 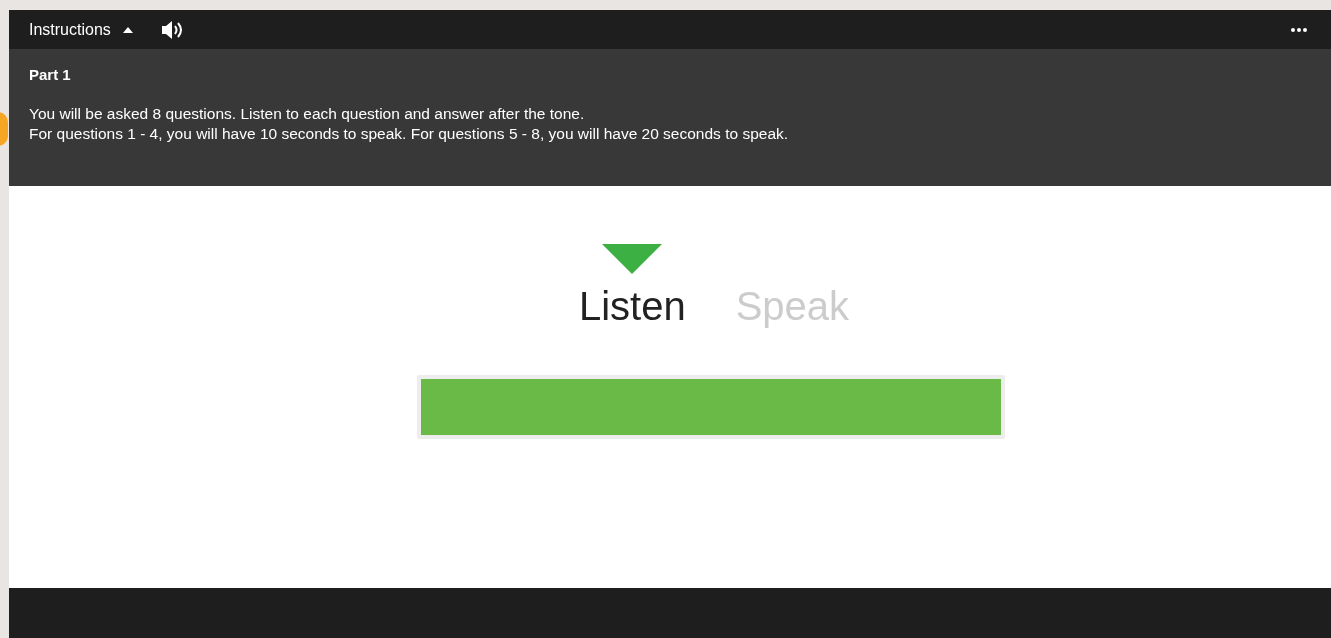 What do you see at coordinates (632, 306) in the screenshot?
I see `stage-label: Listen` at bounding box center [632, 306].